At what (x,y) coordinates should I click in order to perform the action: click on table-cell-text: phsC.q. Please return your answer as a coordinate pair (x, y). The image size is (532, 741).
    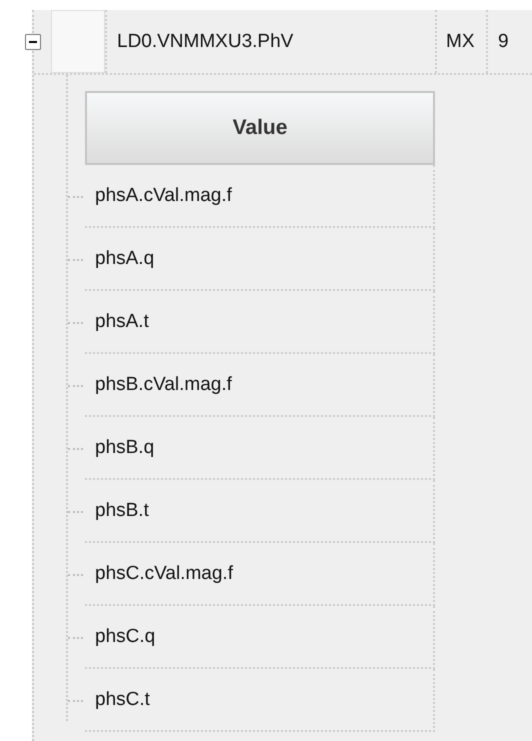
    Looking at the image, I should click on (125, 637).